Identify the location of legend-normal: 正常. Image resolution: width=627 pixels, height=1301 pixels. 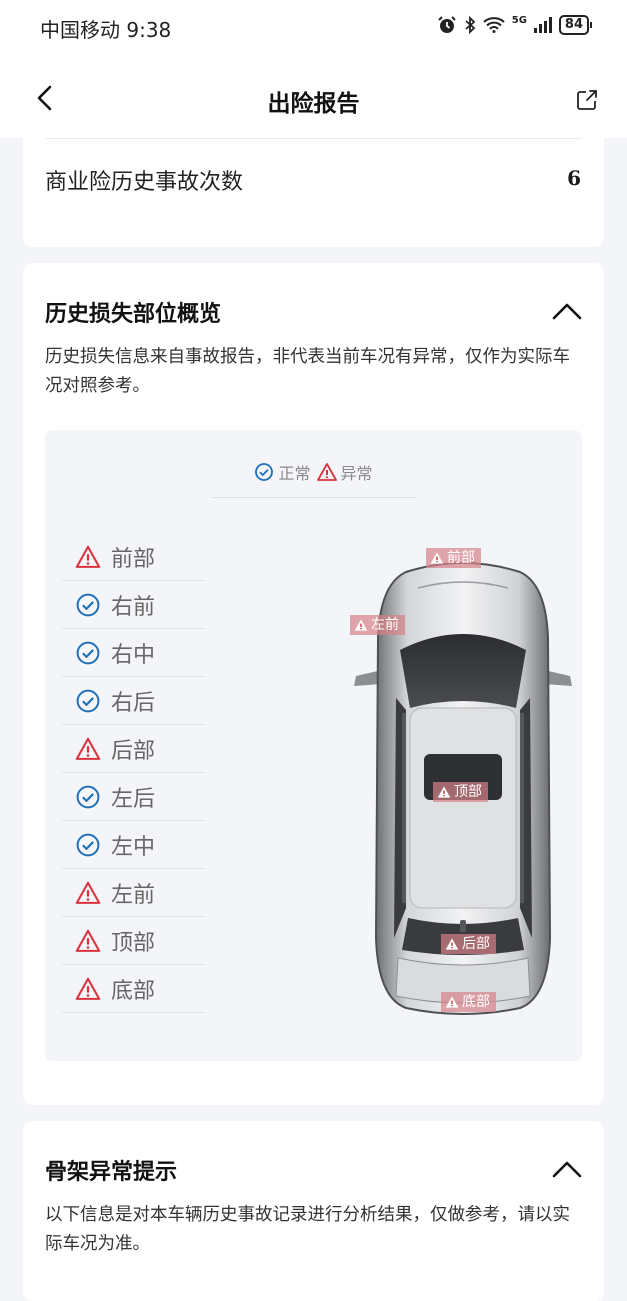
(282, 472).